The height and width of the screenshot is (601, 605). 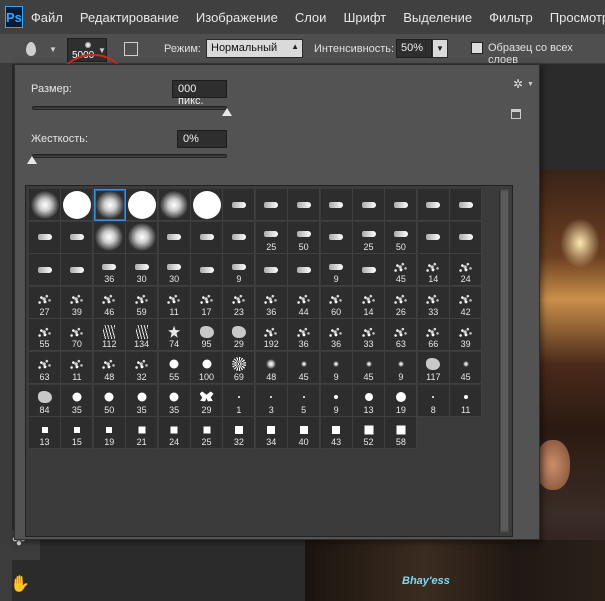 I want to click on menu-filter: Фильтр, so click(x=511, y=17).